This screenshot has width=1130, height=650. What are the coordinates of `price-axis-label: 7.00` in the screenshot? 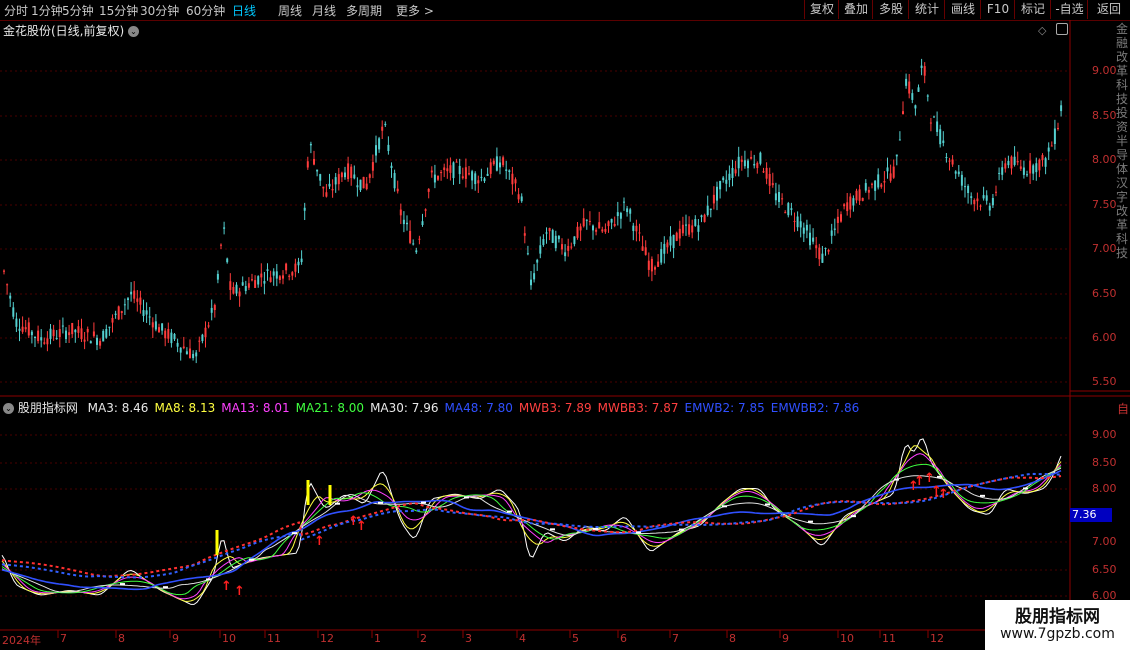 It's located at (1104, 248).